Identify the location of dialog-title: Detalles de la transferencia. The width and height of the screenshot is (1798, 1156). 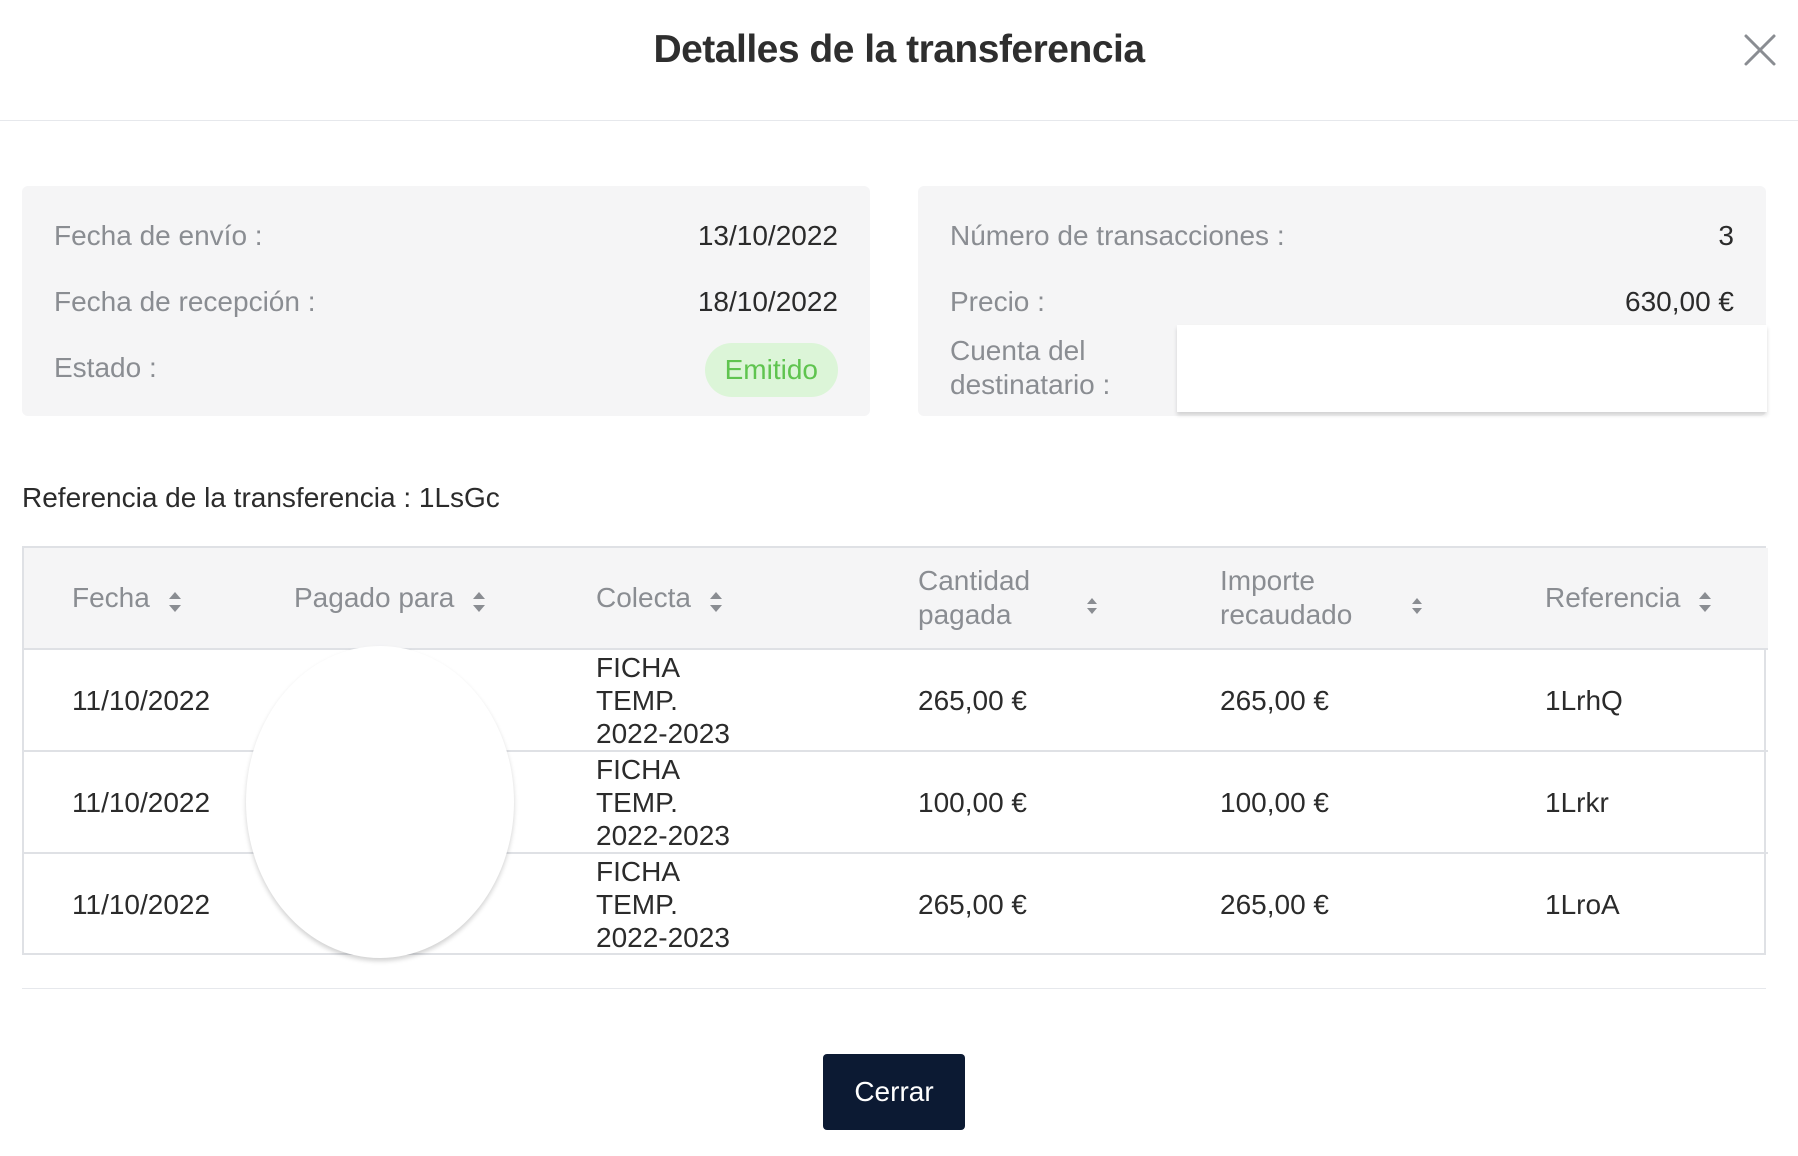
(899, 49).